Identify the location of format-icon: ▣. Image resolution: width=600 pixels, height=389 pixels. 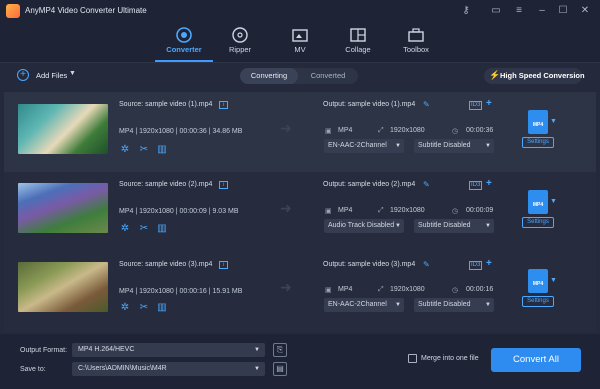
(328, 131).